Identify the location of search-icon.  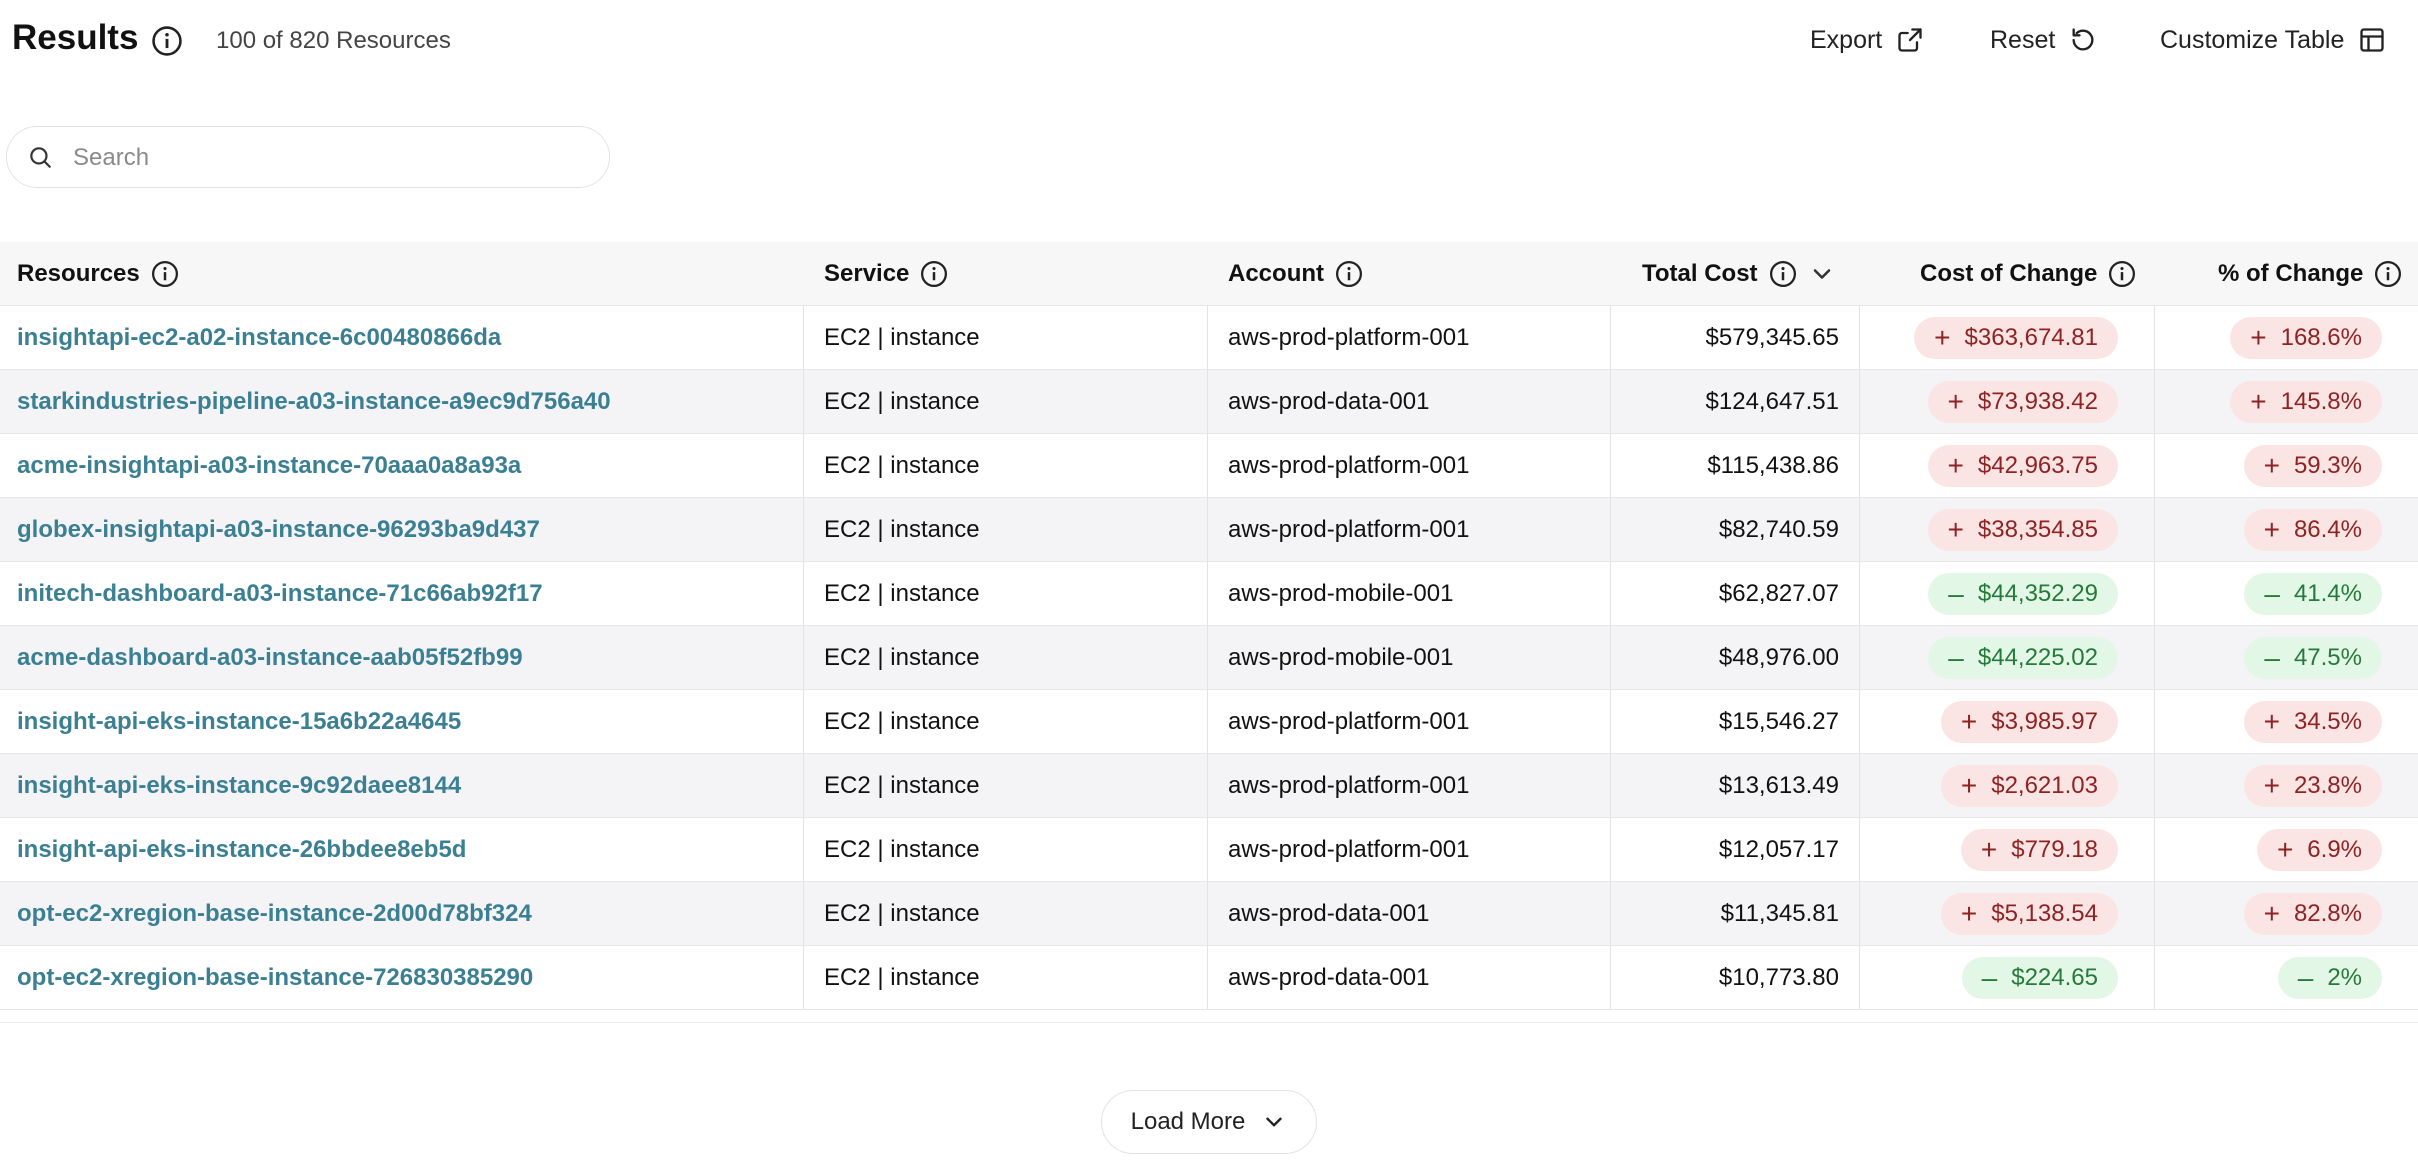
(40, 157).